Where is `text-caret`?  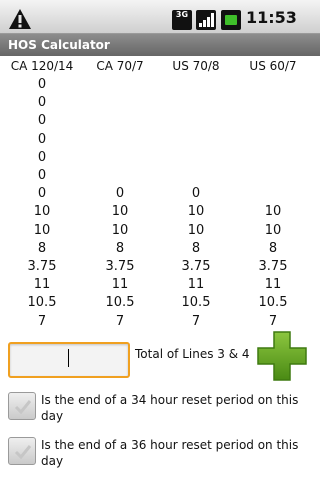 text-caret is located at coordinates (68, 358).